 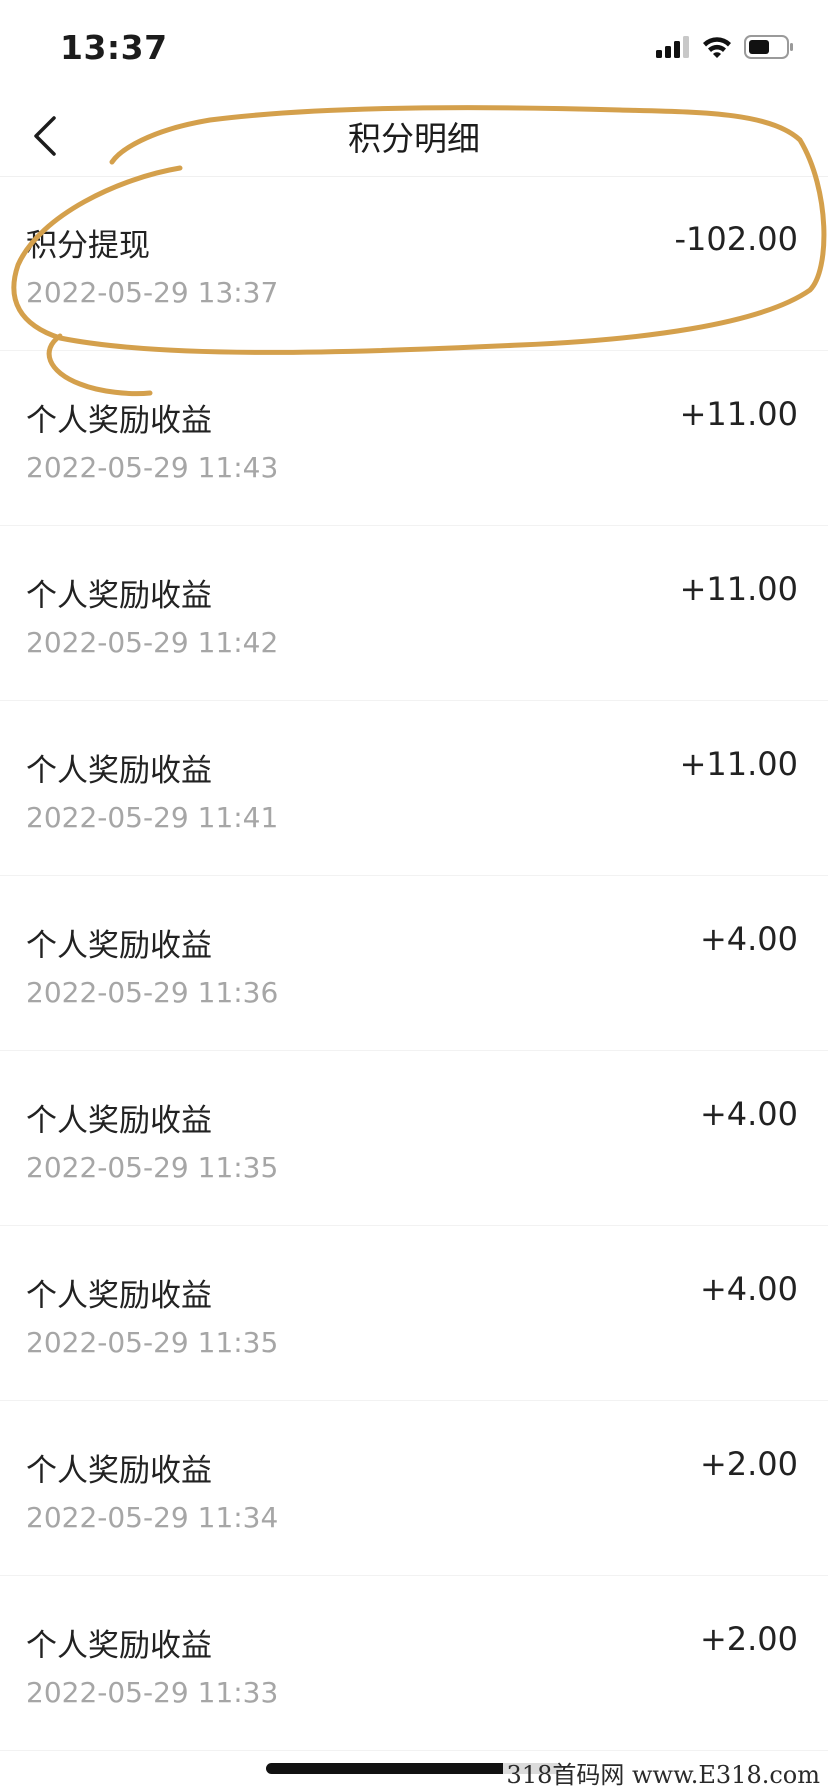 I want to click on watermark: 318首码网 www.E318.com, so click(x=663, y=1772).